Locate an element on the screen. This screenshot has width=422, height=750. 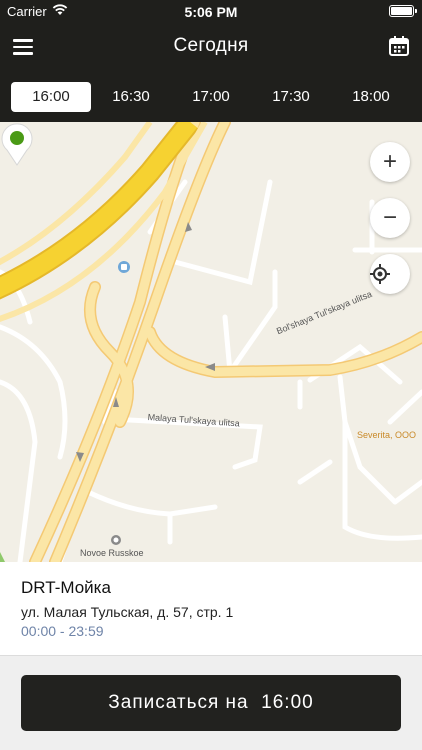
time-slot-1700: 17:00 is located at coordinates (211, 97).